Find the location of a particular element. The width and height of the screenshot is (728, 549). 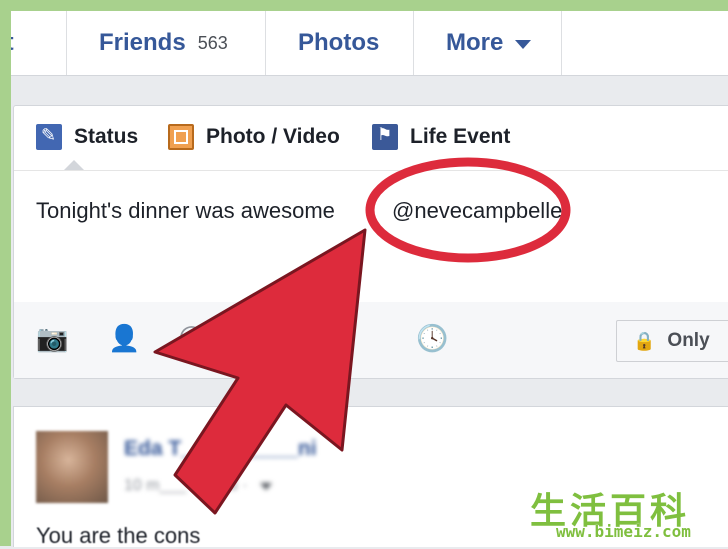

composer-tabs: Status Photo / Video Life Event is located at coordinates (371, 138).